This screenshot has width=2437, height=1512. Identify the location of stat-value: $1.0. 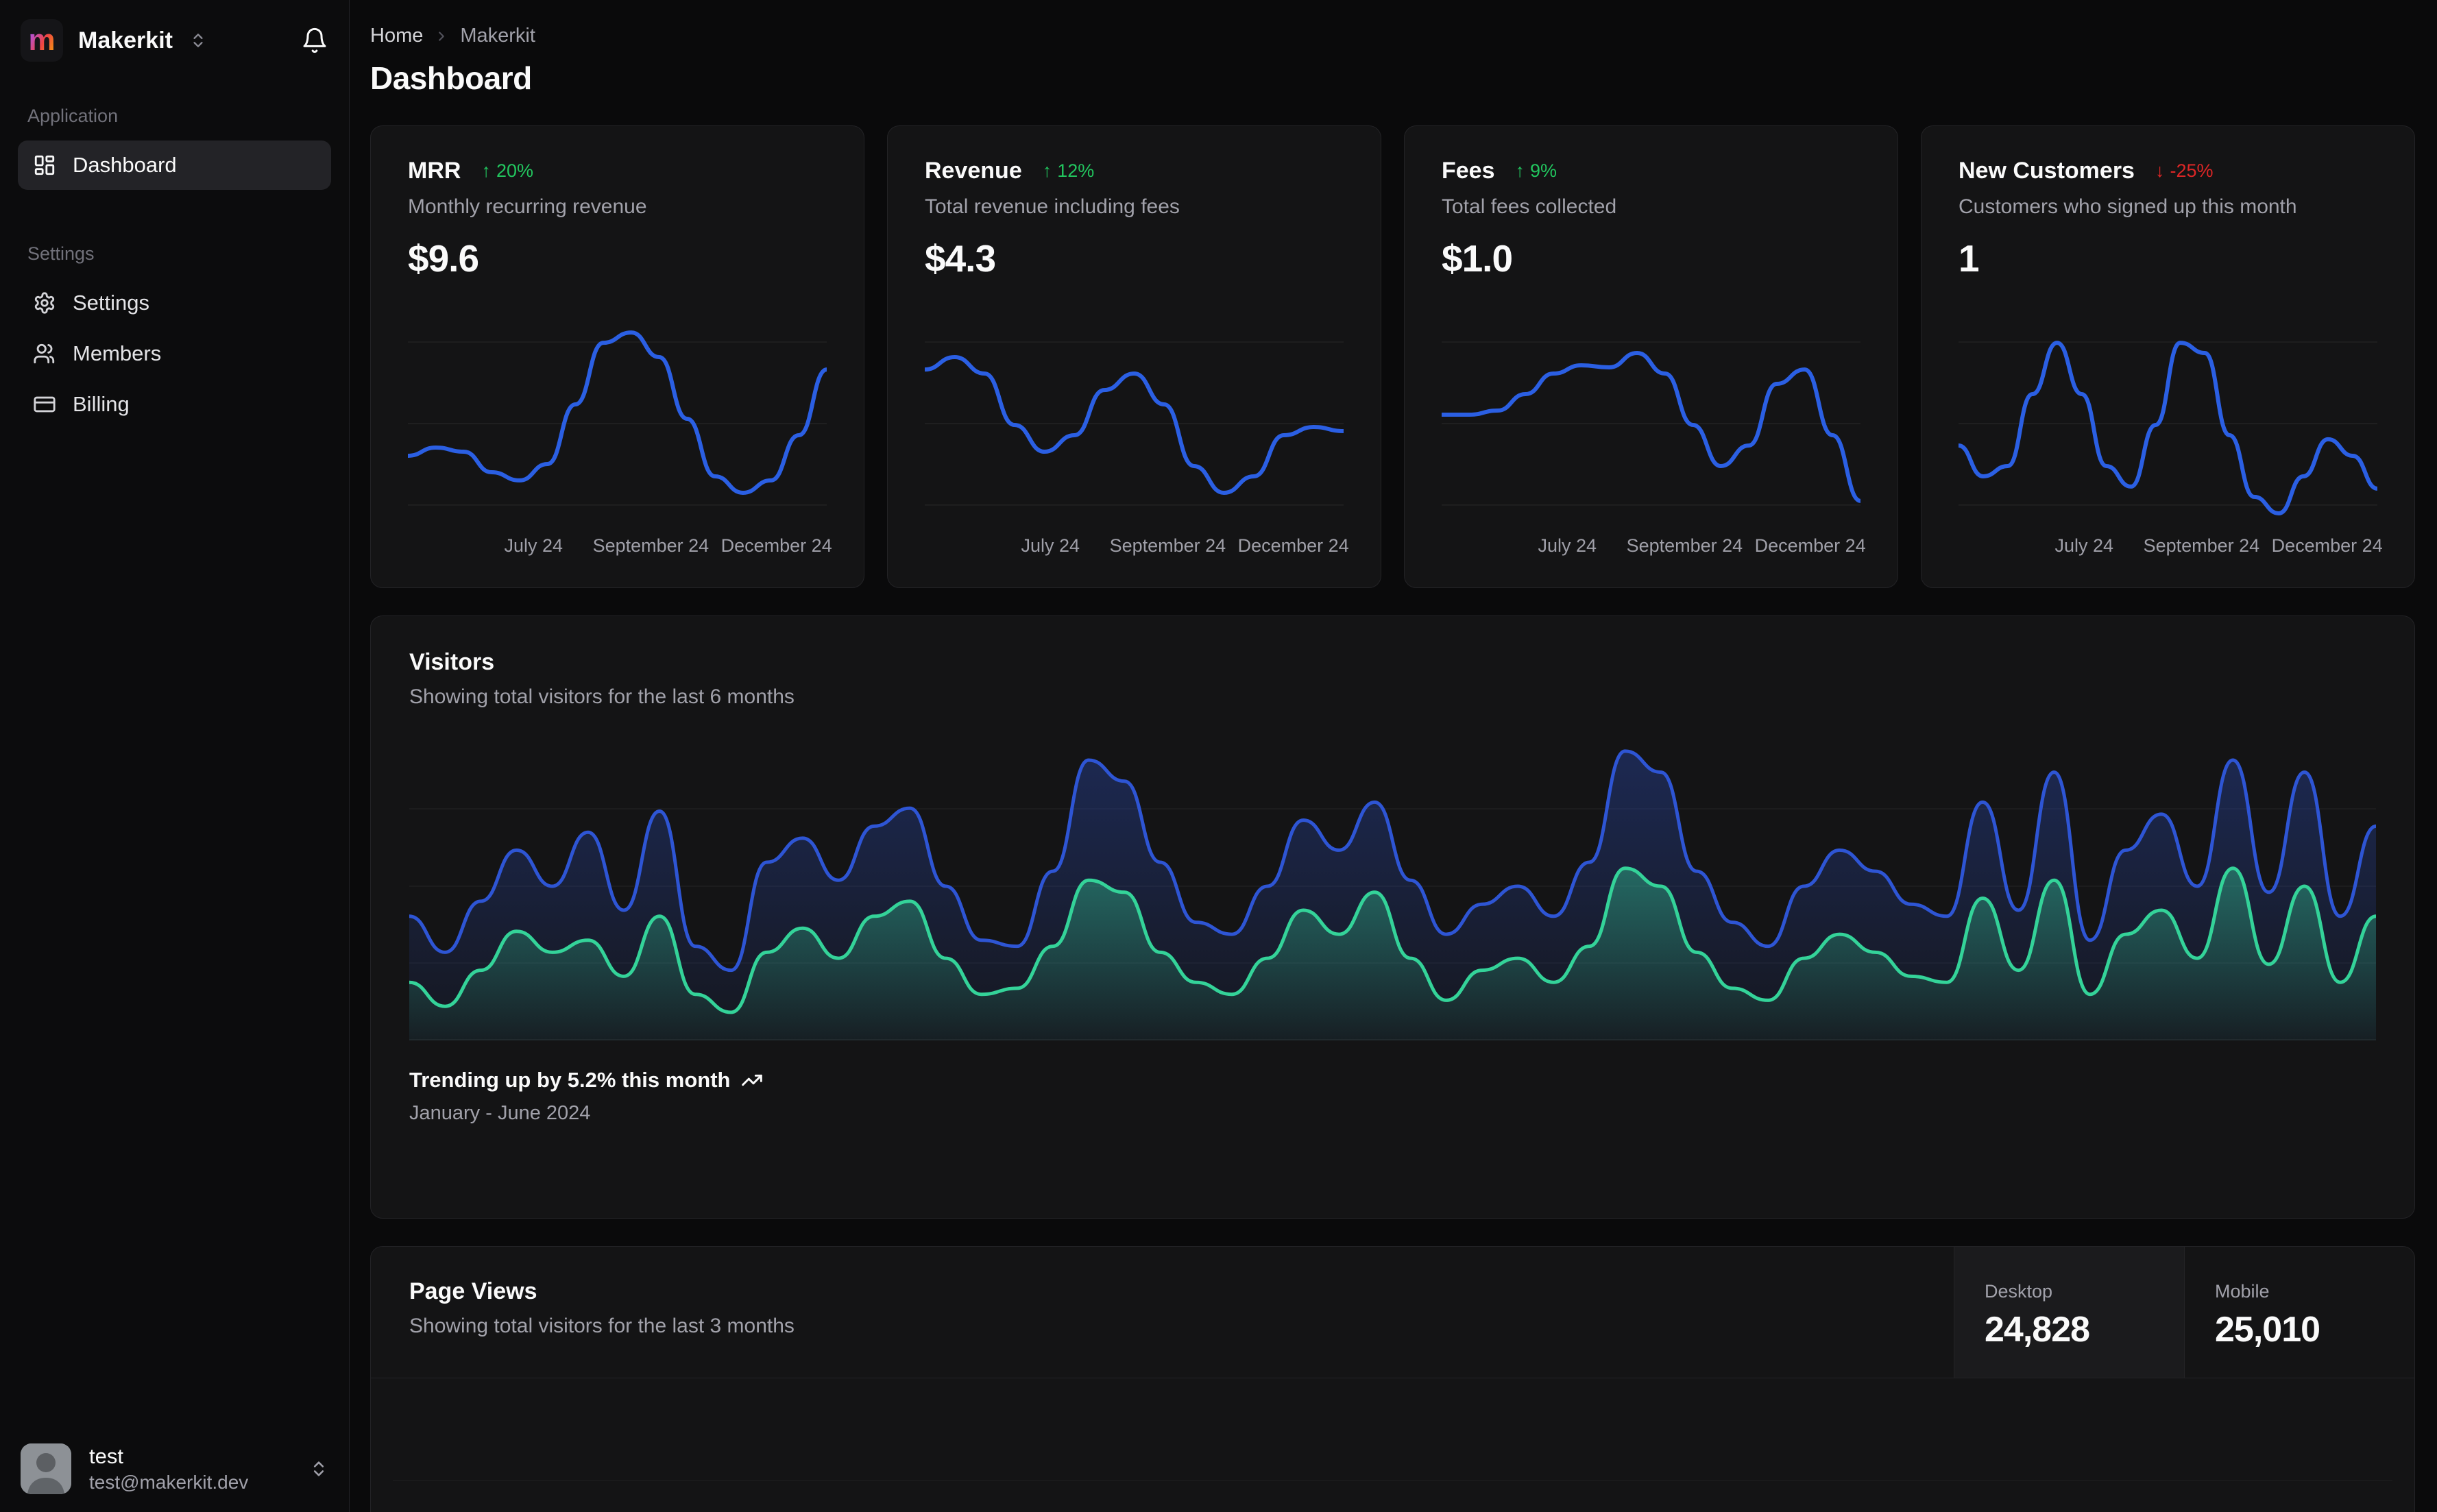
(1477, 259).